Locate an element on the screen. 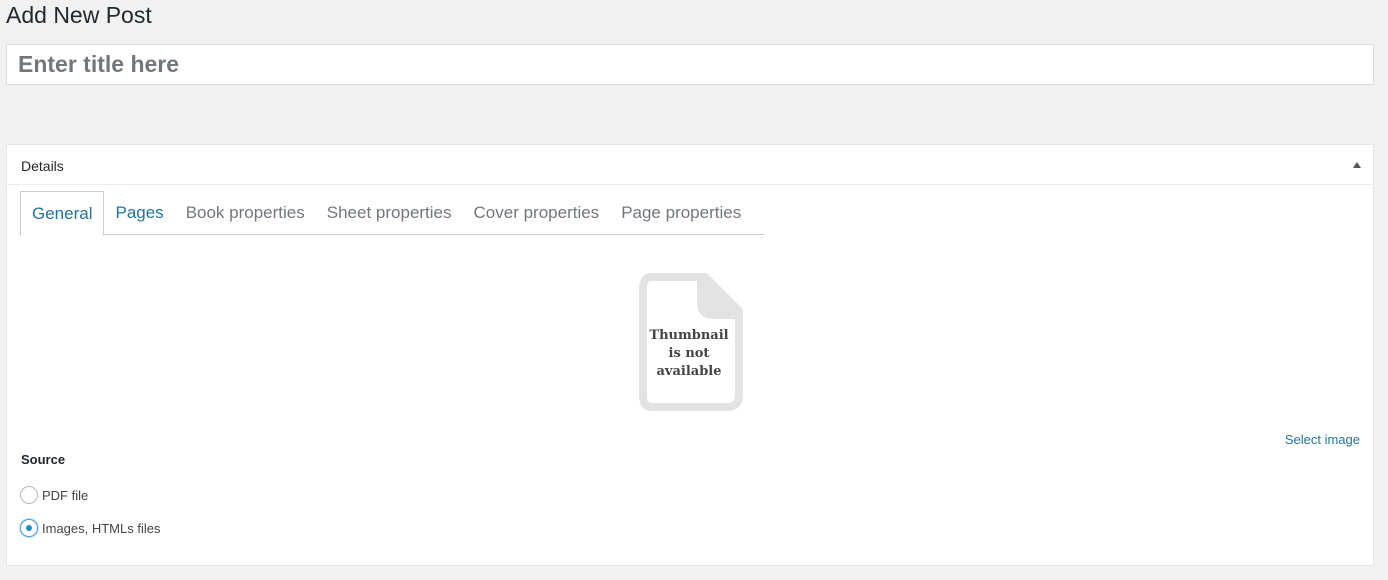 This screenshot has height=580, width=1388. radio-pdf-file-input is located at coordinates (29, 495).